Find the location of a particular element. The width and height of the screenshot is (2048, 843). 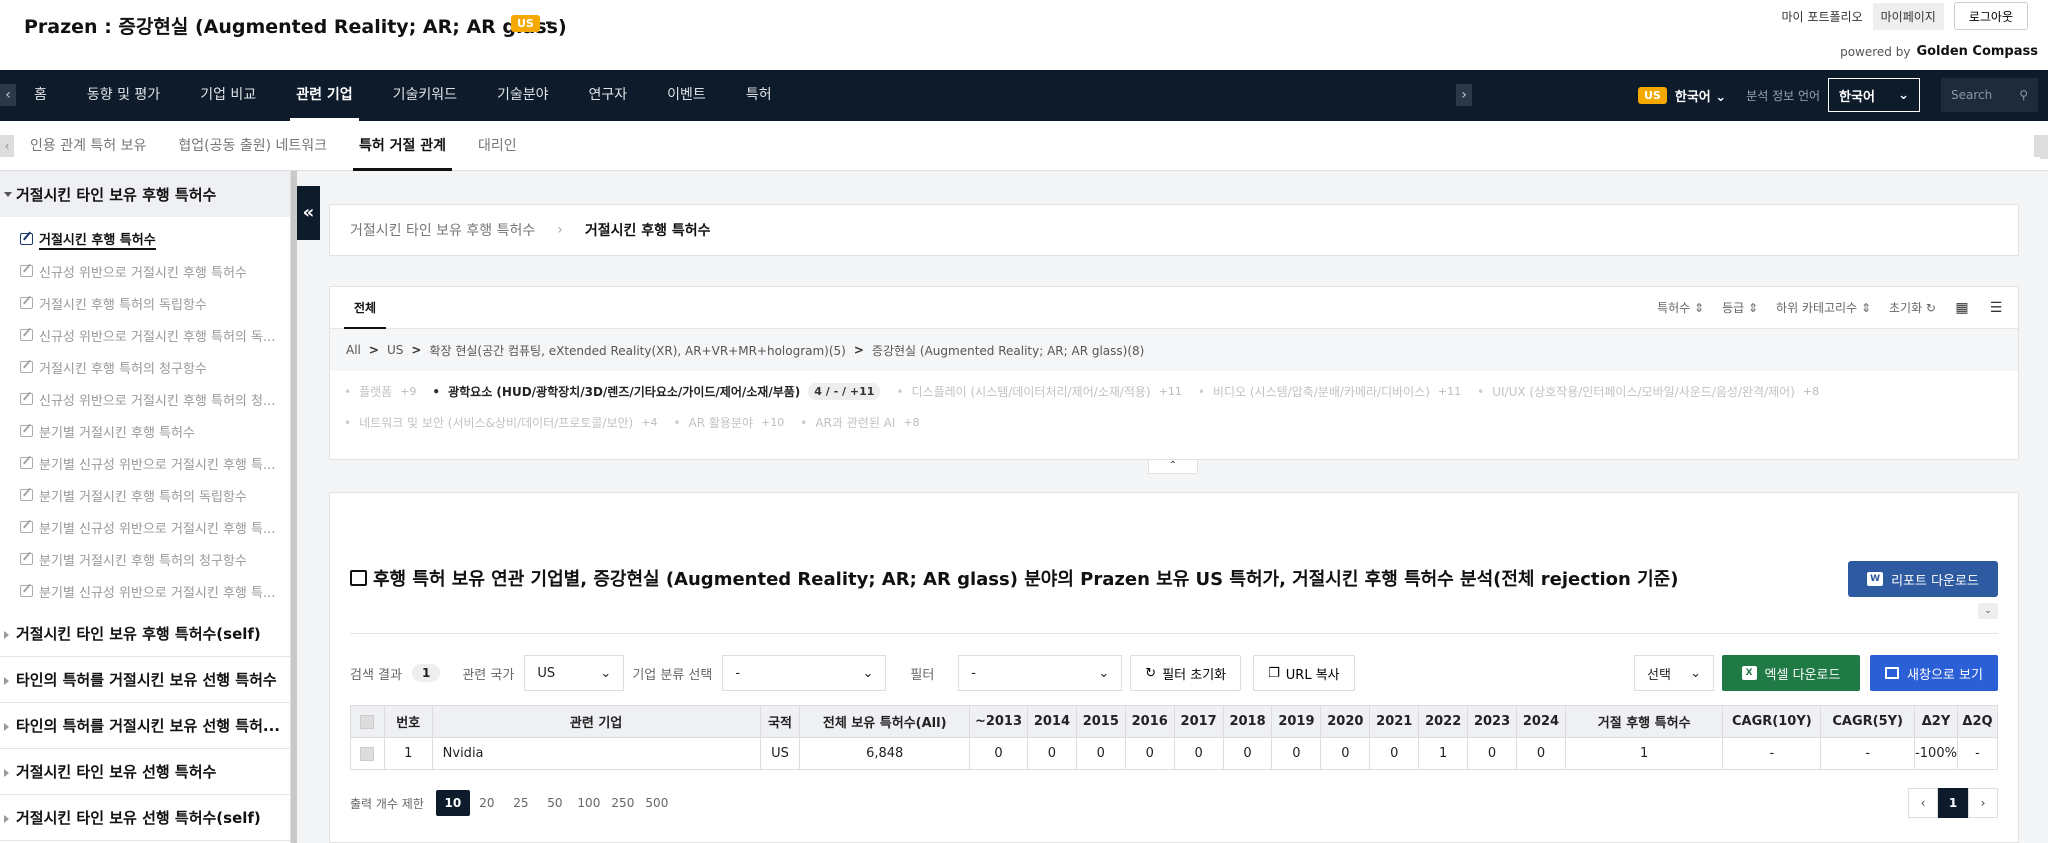

grid-view-icon: ▦ is located at coordinates (1962, 308).